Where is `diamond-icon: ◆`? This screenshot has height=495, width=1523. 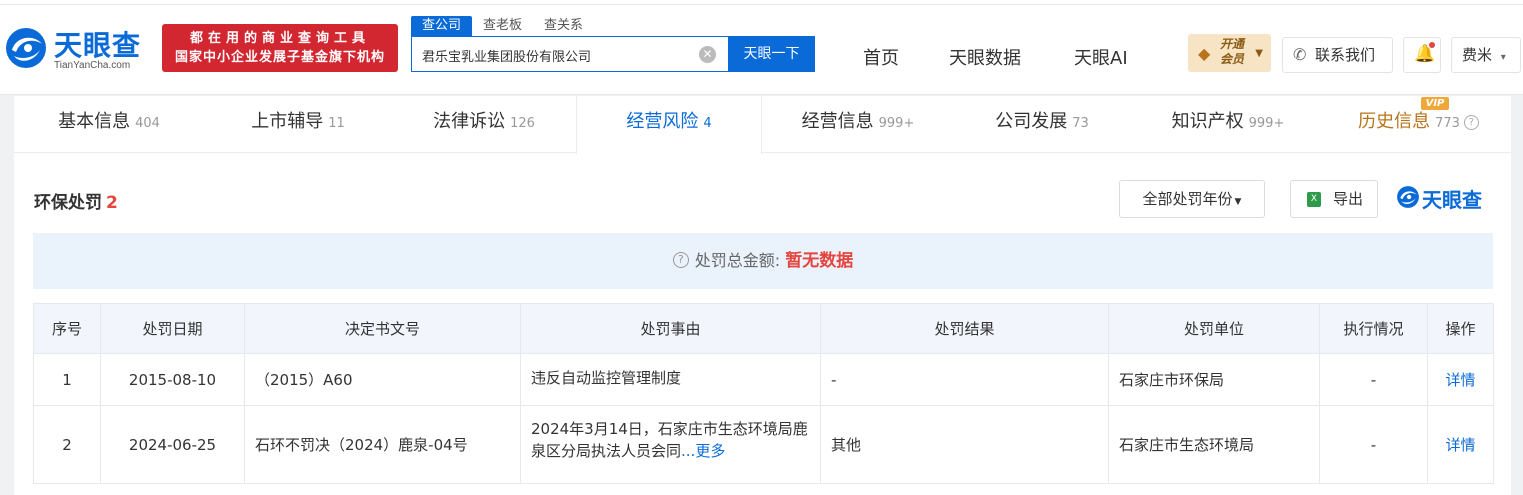
diamond-icon: ◆ is located at coordinates (1204, 53).